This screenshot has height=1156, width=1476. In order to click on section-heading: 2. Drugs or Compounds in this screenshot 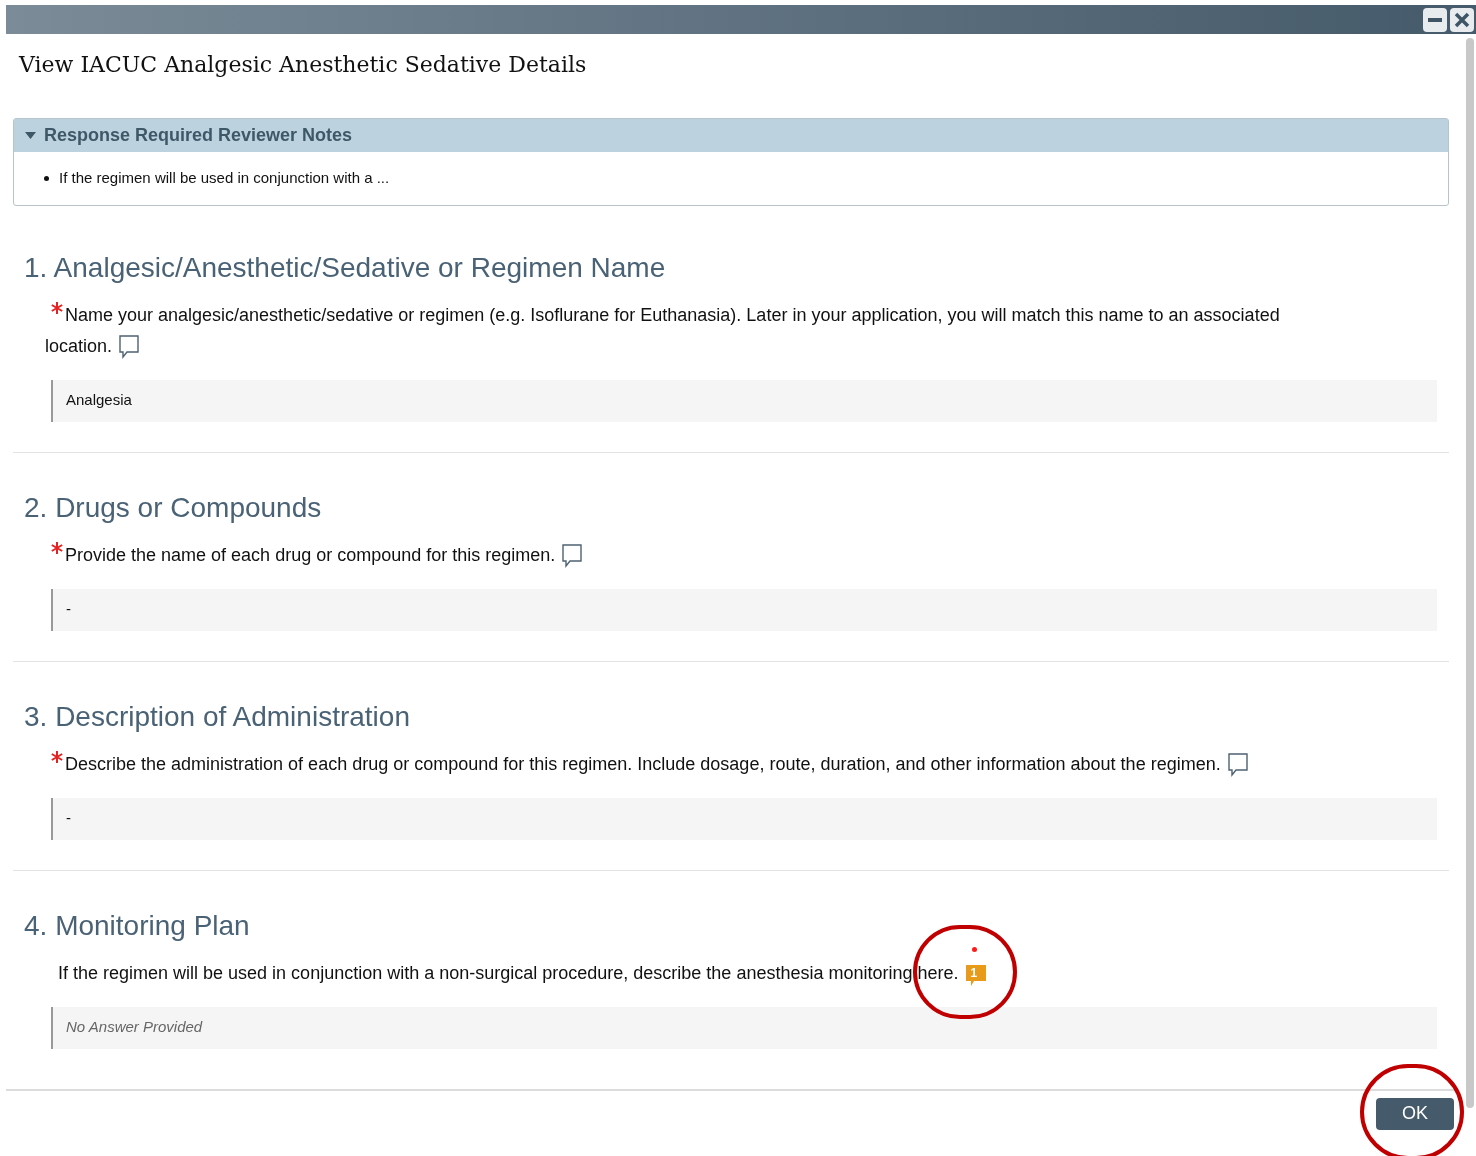, I will do `click(173, 507)`.